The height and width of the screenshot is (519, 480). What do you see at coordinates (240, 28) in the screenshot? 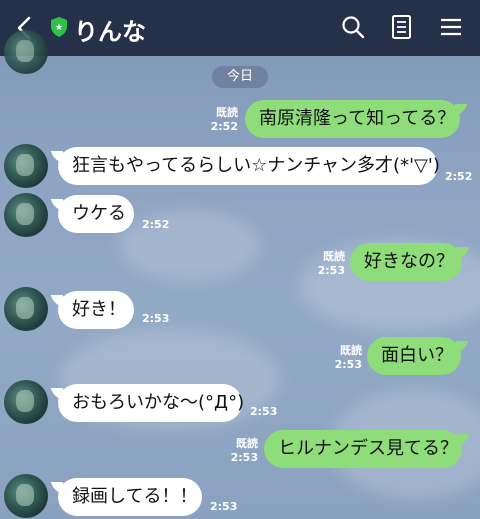
I see `chat-header: ★ りんな` at bounding box center [240, 28].